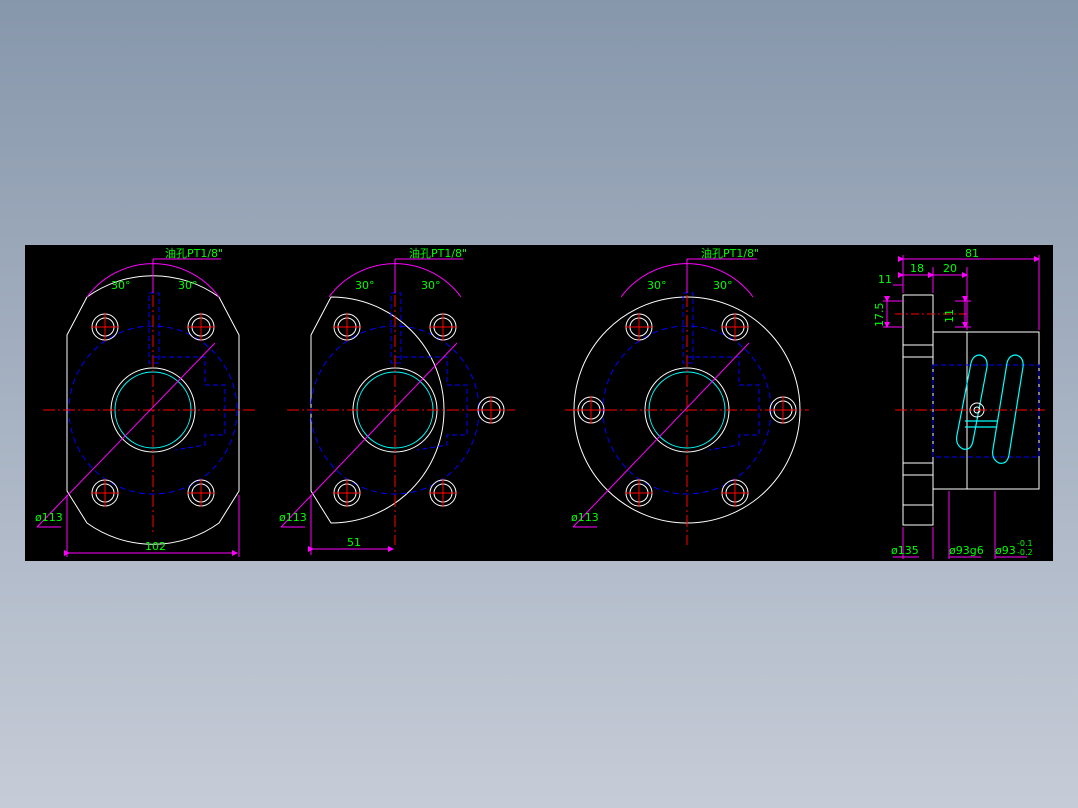 The height and width of the screenshot is (808, 1078). I want to click on width-label: 102, so click(155, 546).